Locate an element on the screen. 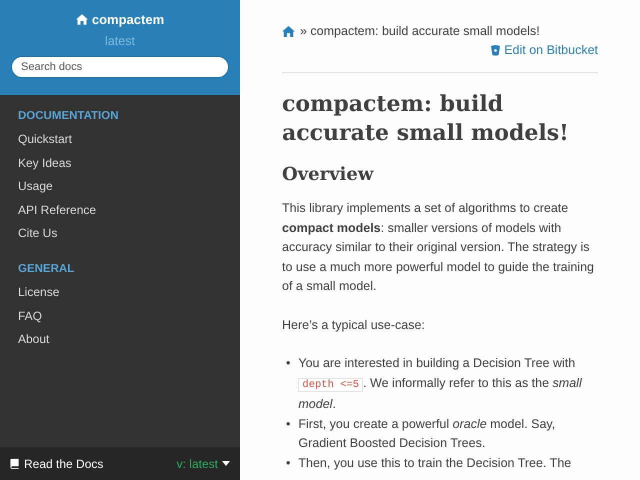 The image size is (640, 480). page-title: compactem: build accurate small models! is located at coordinates (426, 119).